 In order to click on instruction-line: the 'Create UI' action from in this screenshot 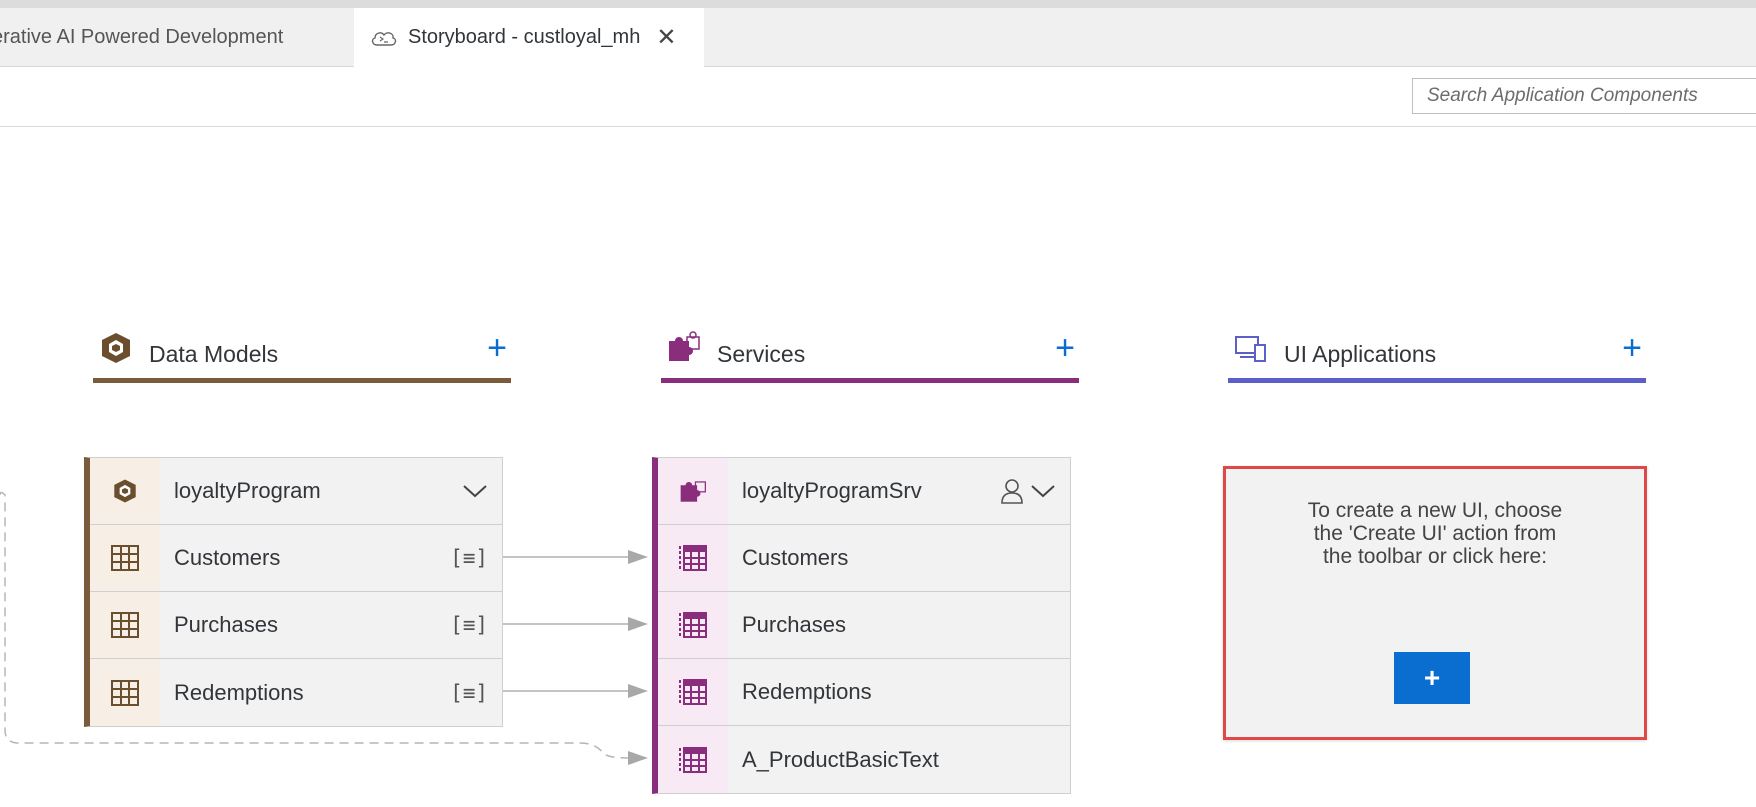, I will do `click(1435, 533)`.